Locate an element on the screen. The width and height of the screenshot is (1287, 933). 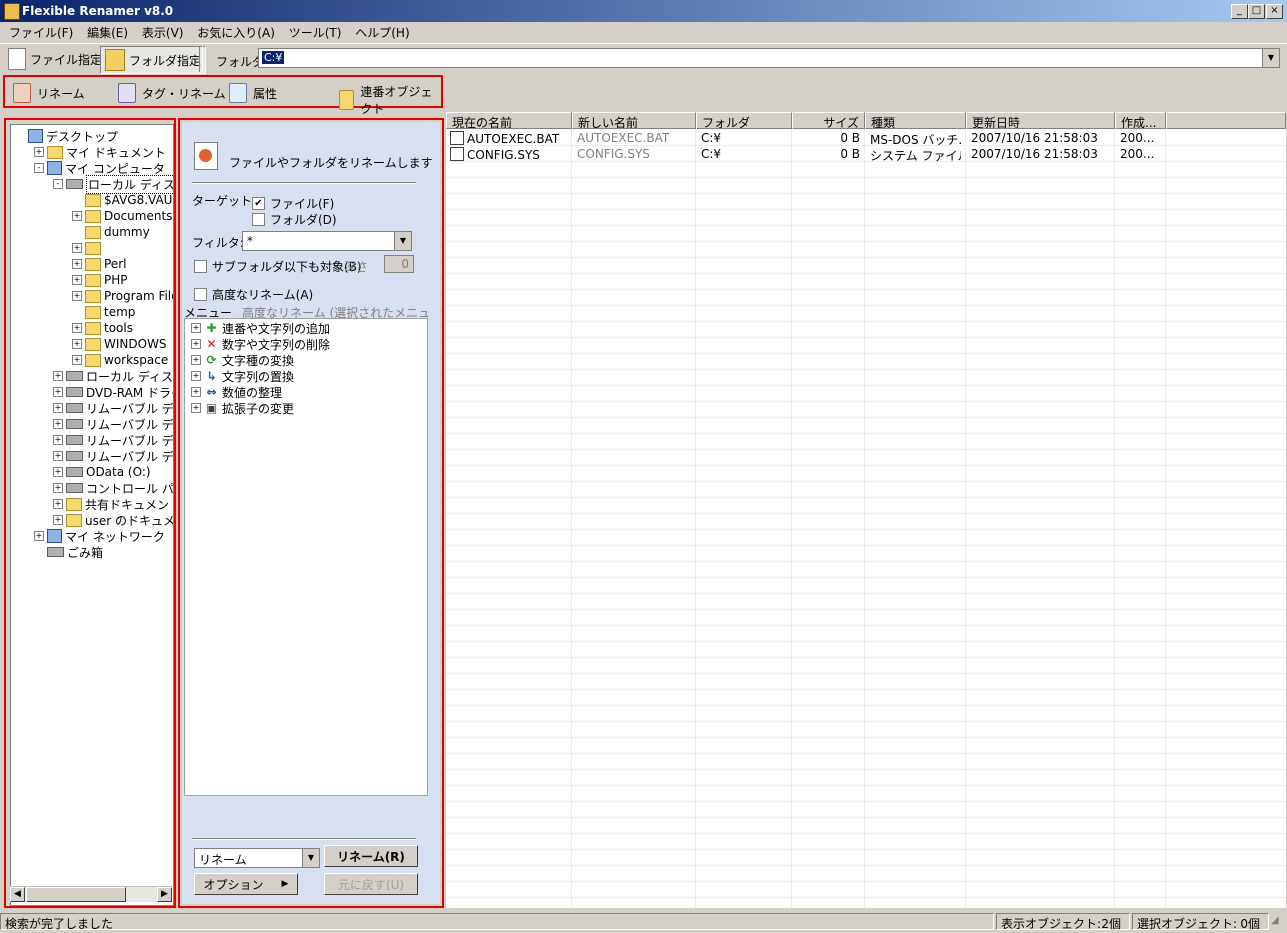
column-header: 現在の名前 is located at coordinates (509, 120).